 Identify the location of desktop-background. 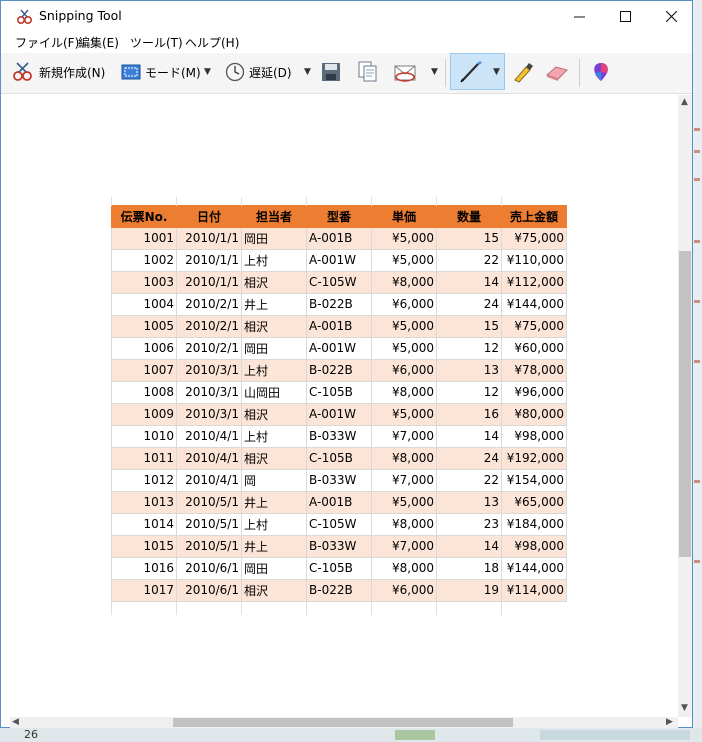
(697, 371).